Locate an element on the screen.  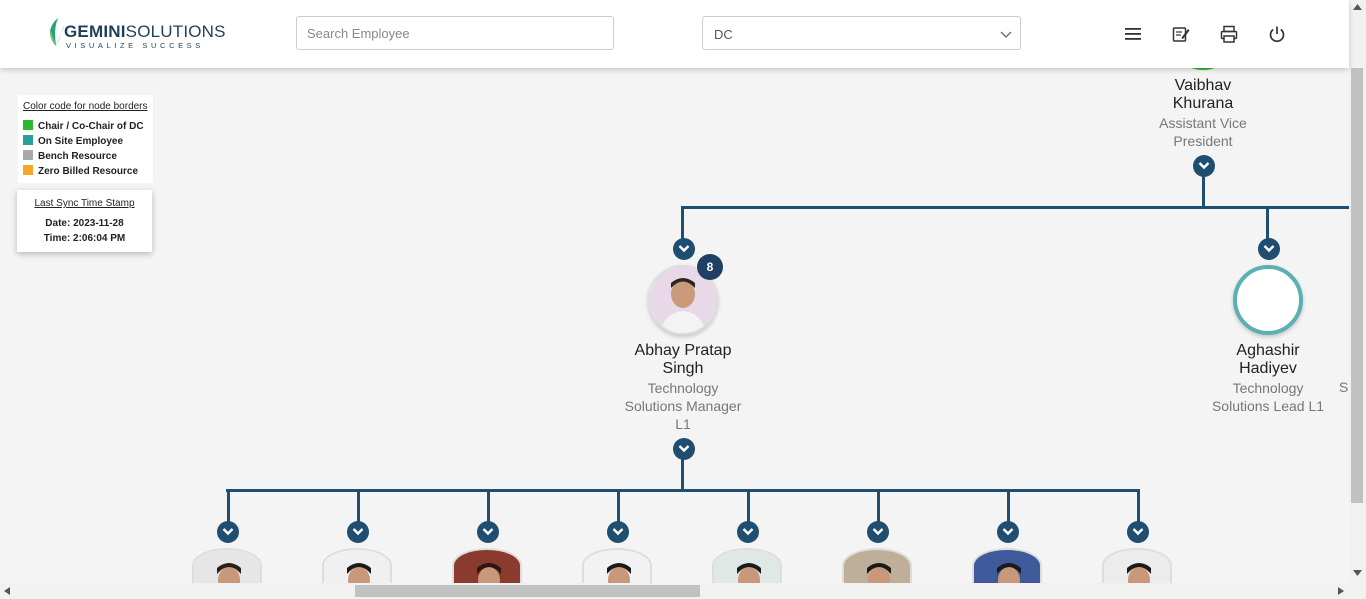
employee-name-line: Aghashir is located at coordinates (1268, 350).